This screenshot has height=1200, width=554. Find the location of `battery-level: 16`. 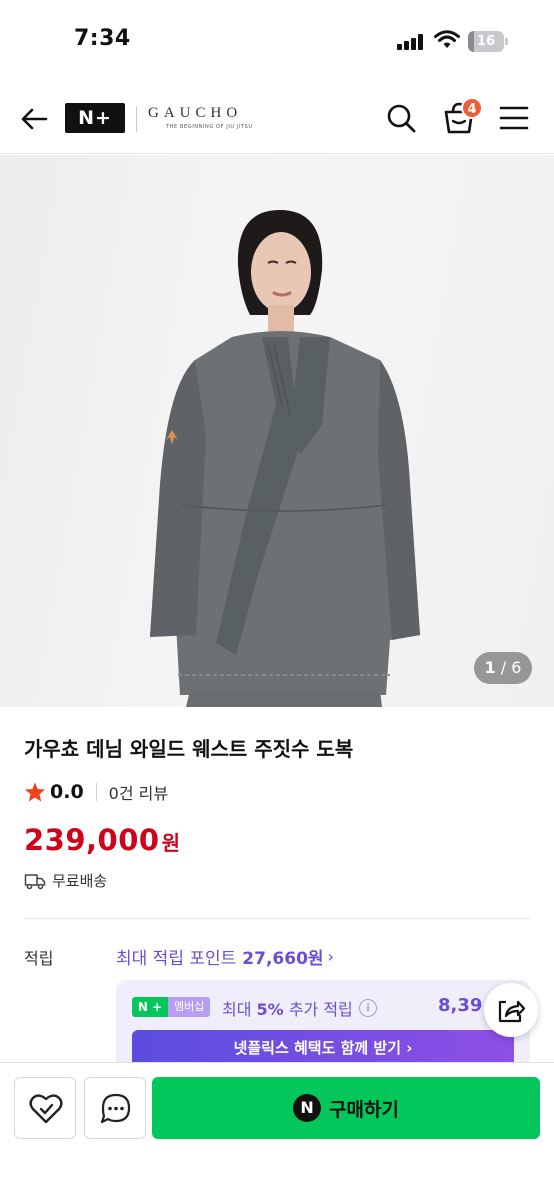

battery-level: 16 is located at coordinates (486, 41).